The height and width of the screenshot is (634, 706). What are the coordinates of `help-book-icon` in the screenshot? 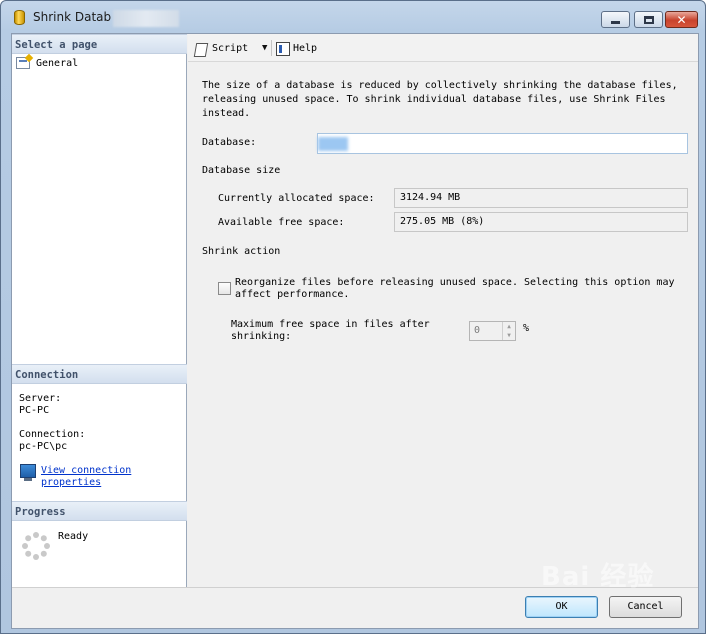 It's located at (283, 49).